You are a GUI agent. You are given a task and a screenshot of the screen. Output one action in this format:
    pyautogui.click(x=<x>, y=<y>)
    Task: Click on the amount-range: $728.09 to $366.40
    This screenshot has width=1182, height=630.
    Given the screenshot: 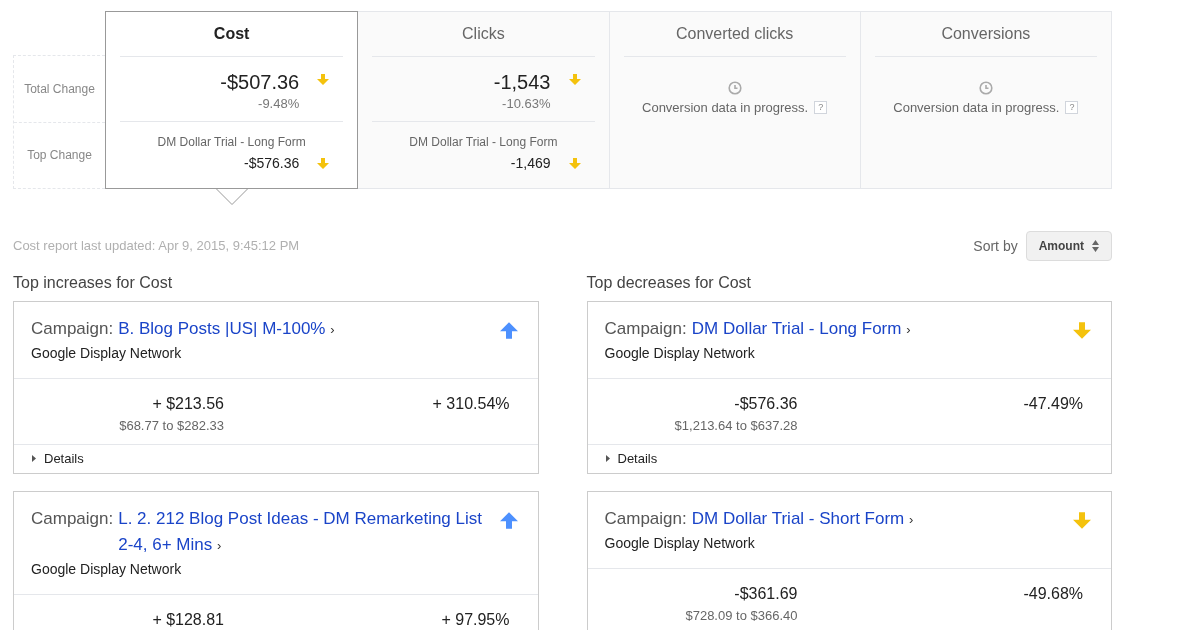 What is the action you would take?
    pyautogui.click(x=741, y=615)
    